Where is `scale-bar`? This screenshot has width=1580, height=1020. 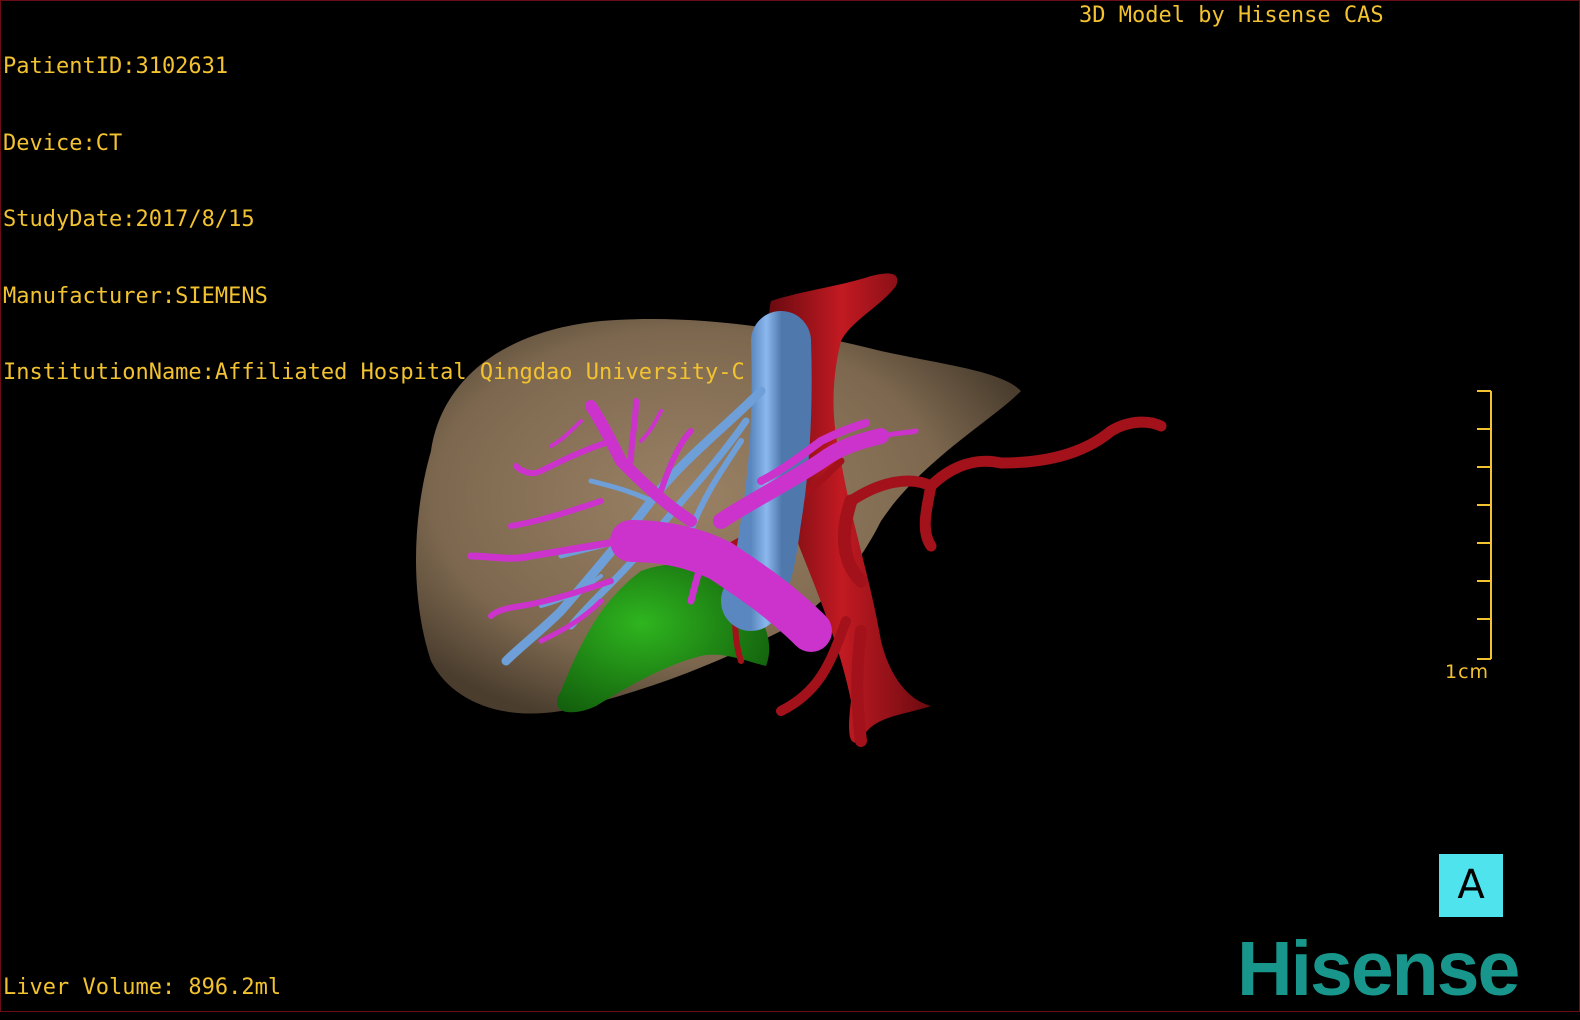
scale-bar is located at coordinates (1484, 525).